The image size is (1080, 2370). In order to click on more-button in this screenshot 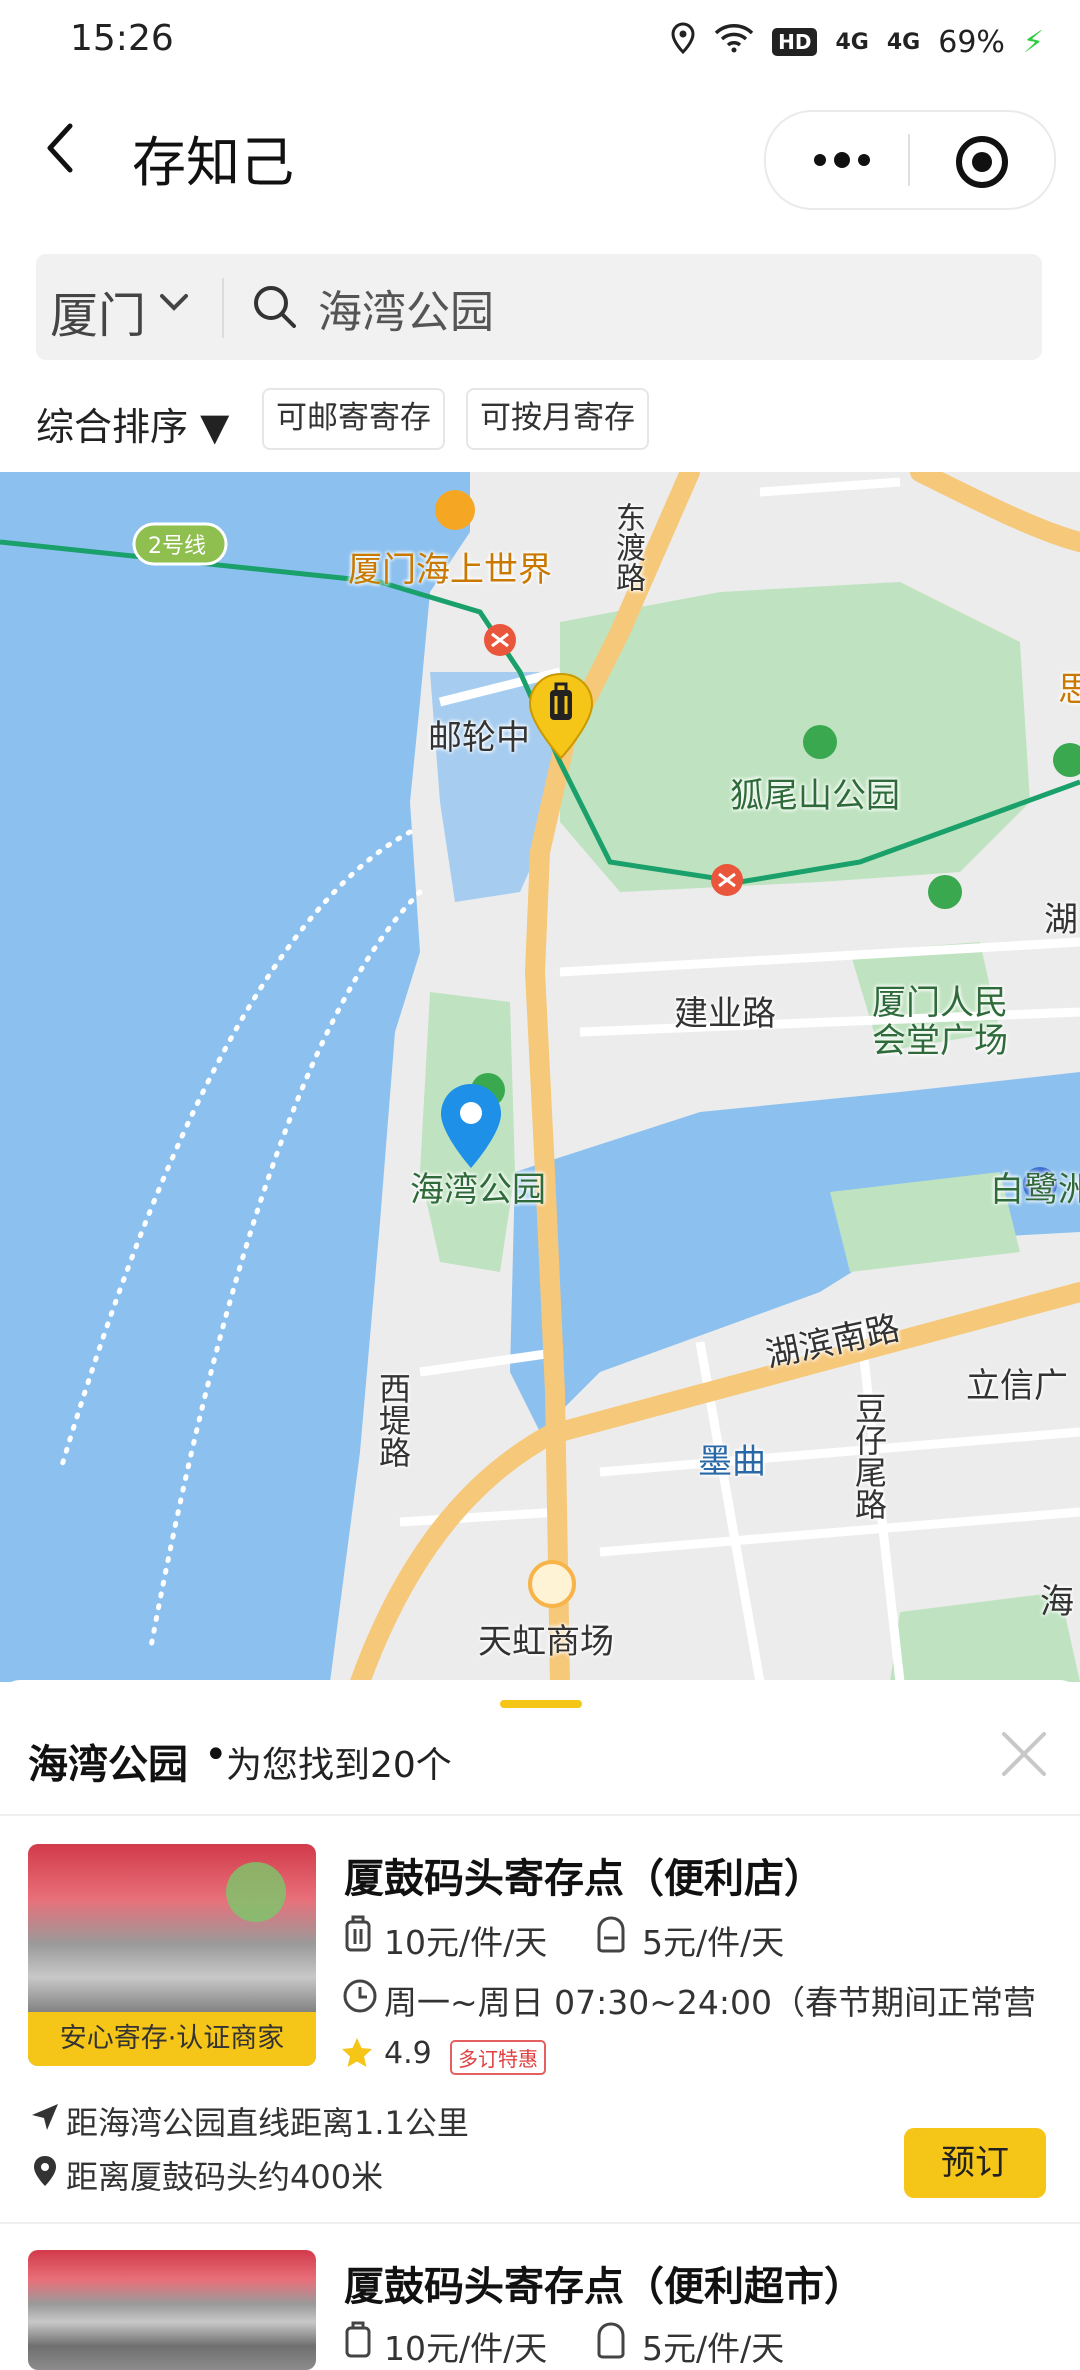, I will do `click(842, 160)`.